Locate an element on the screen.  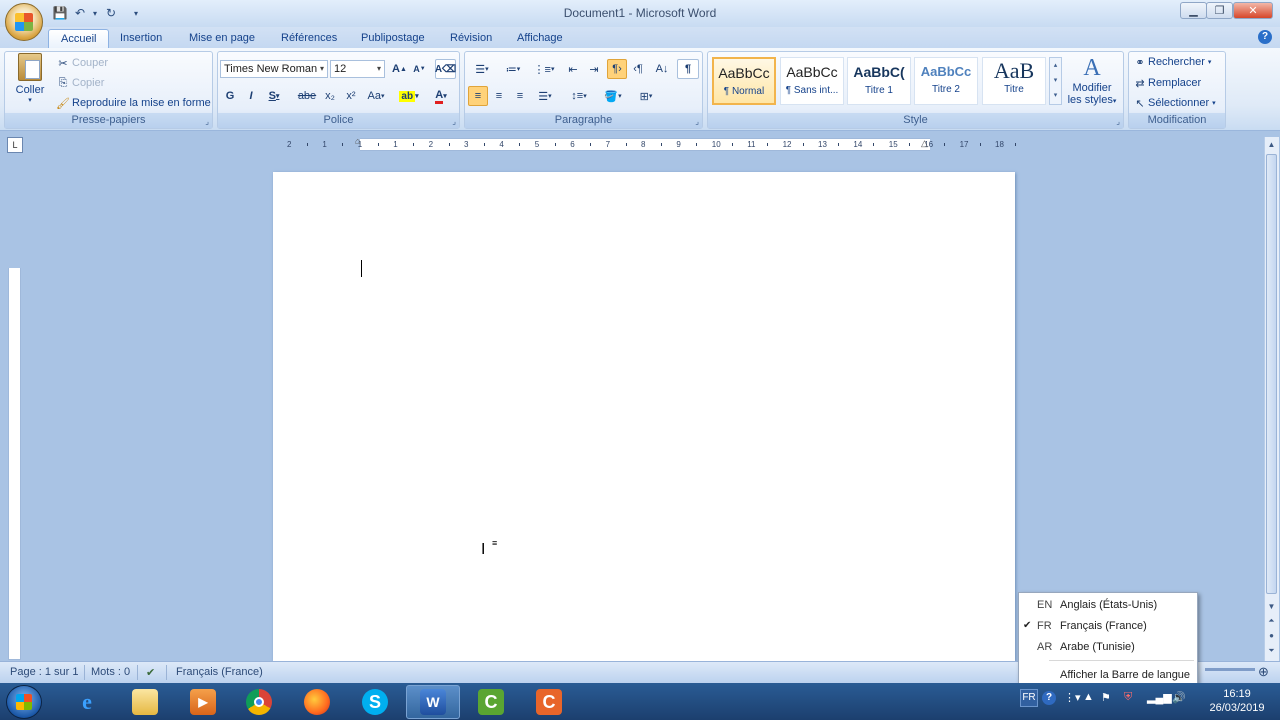
tab-references: Références is located at coordinates (309, 38).